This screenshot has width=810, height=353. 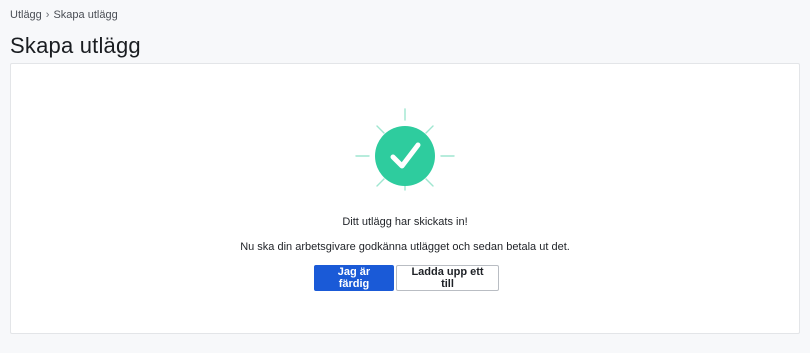 What do you see at coordinates (75, 45) in the screenshot?
I see `page-title: Skapa utlägg` at bounding box center [75, 45].